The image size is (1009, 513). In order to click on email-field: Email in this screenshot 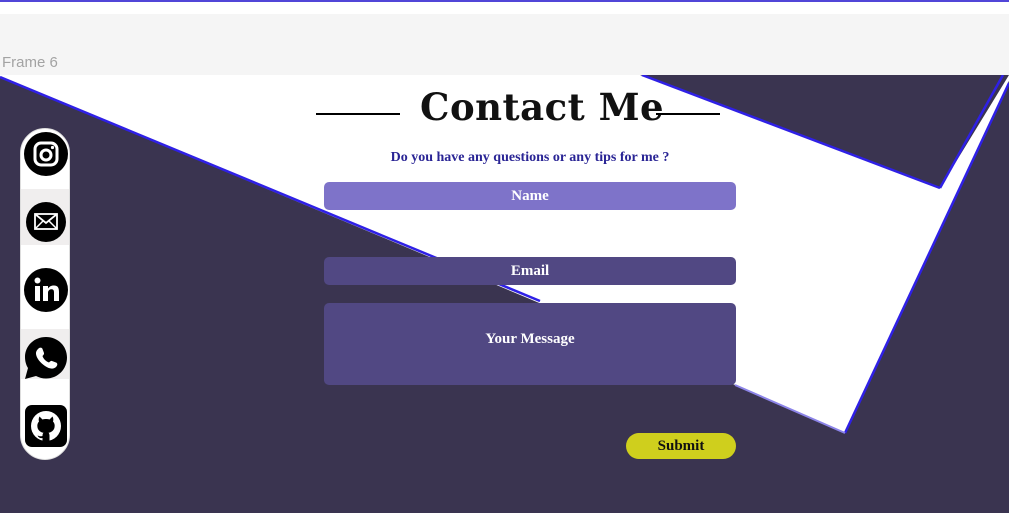, I will do `click(530, 271)`.